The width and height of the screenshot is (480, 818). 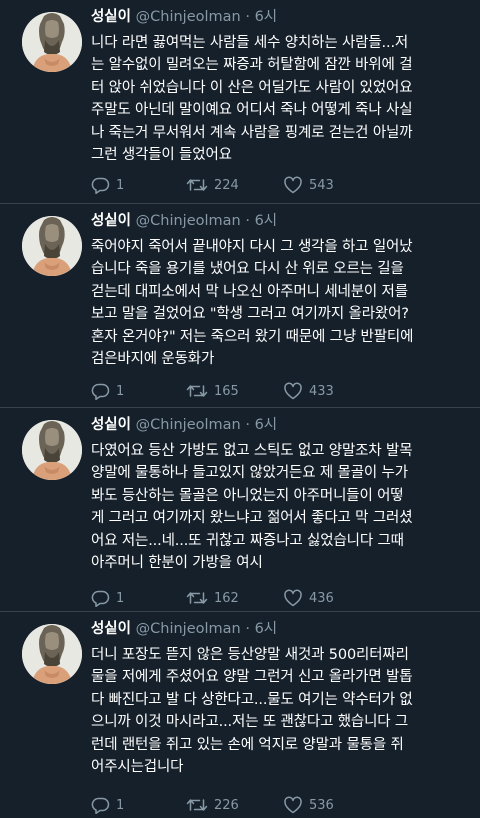 What do you see at coordinates (321, 805) in the screenshot?
I see `like-count: 536` at bounding box center [321, 805].